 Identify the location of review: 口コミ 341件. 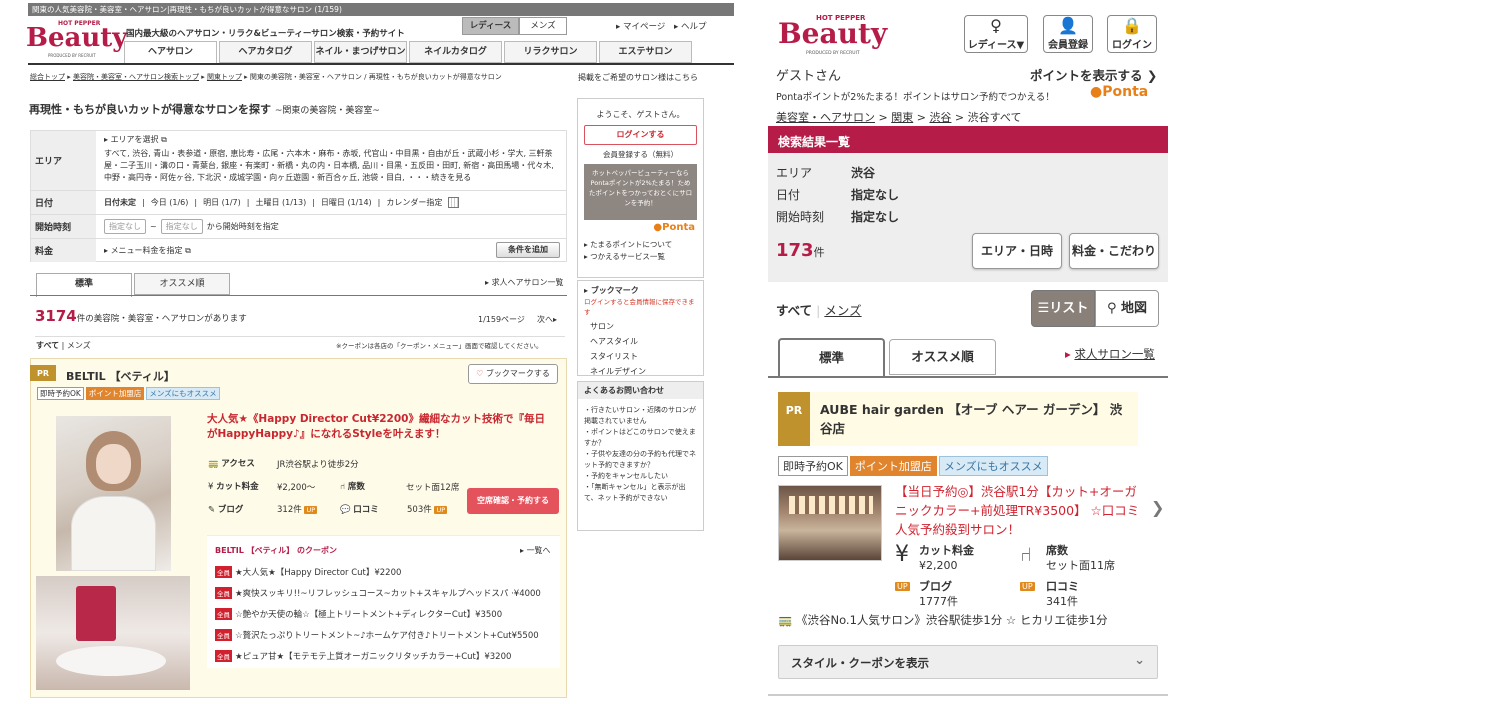
(1062, 594).